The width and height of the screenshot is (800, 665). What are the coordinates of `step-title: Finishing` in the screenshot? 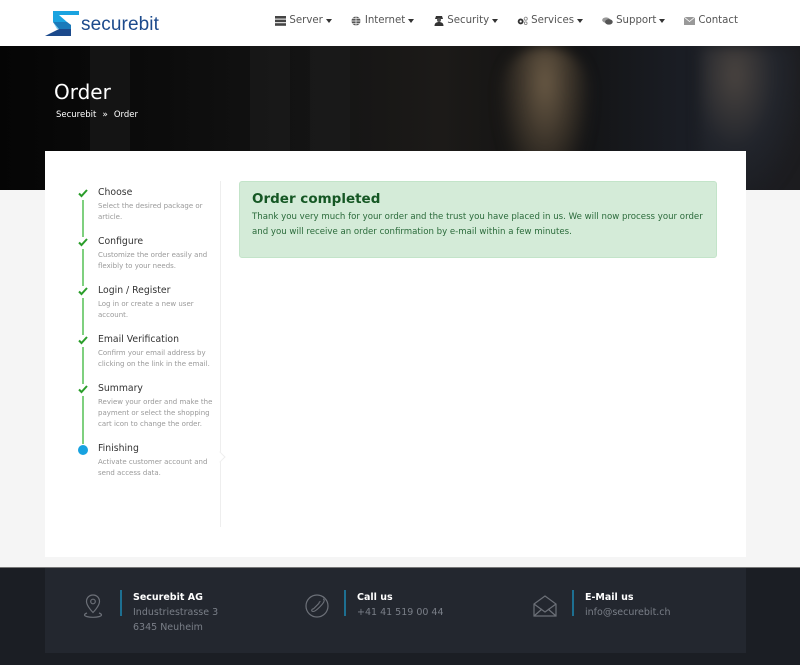 It's located at (118, 448).